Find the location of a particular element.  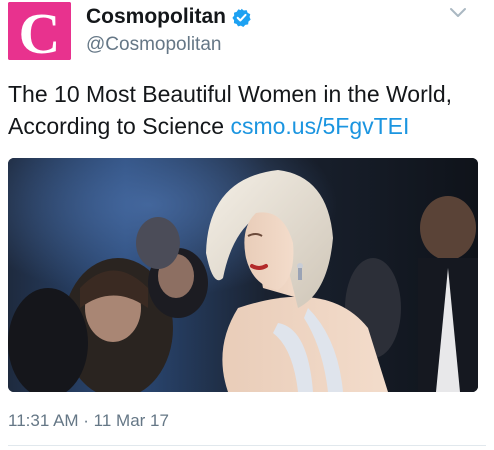

avatar-letter: C is located at coordinates (40, 31).